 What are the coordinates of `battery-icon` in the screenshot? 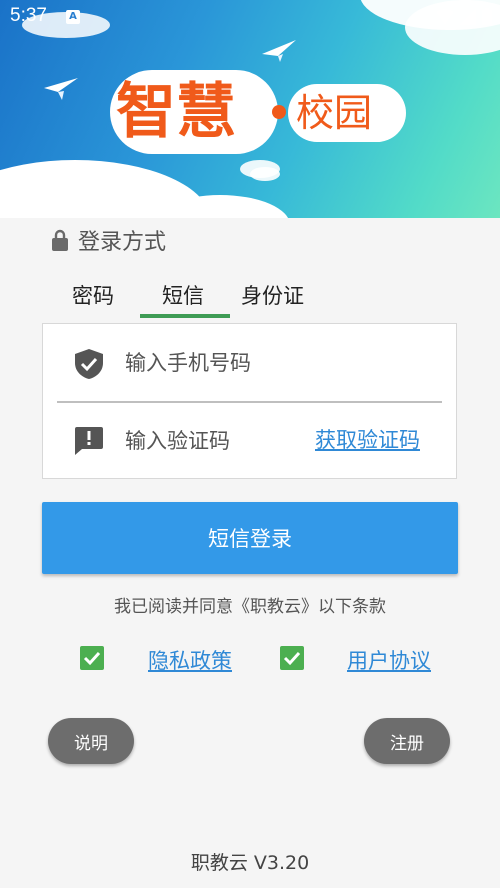 It's located at (487, 16).